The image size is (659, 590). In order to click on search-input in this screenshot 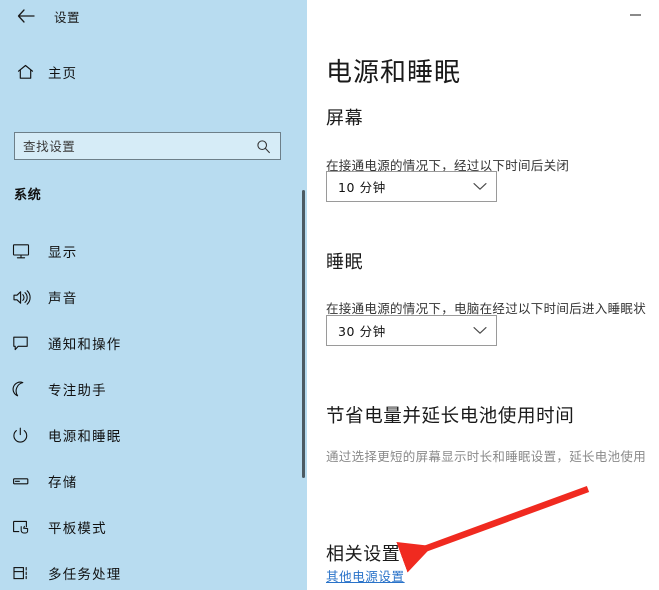, I will do `click(132, 146)`.